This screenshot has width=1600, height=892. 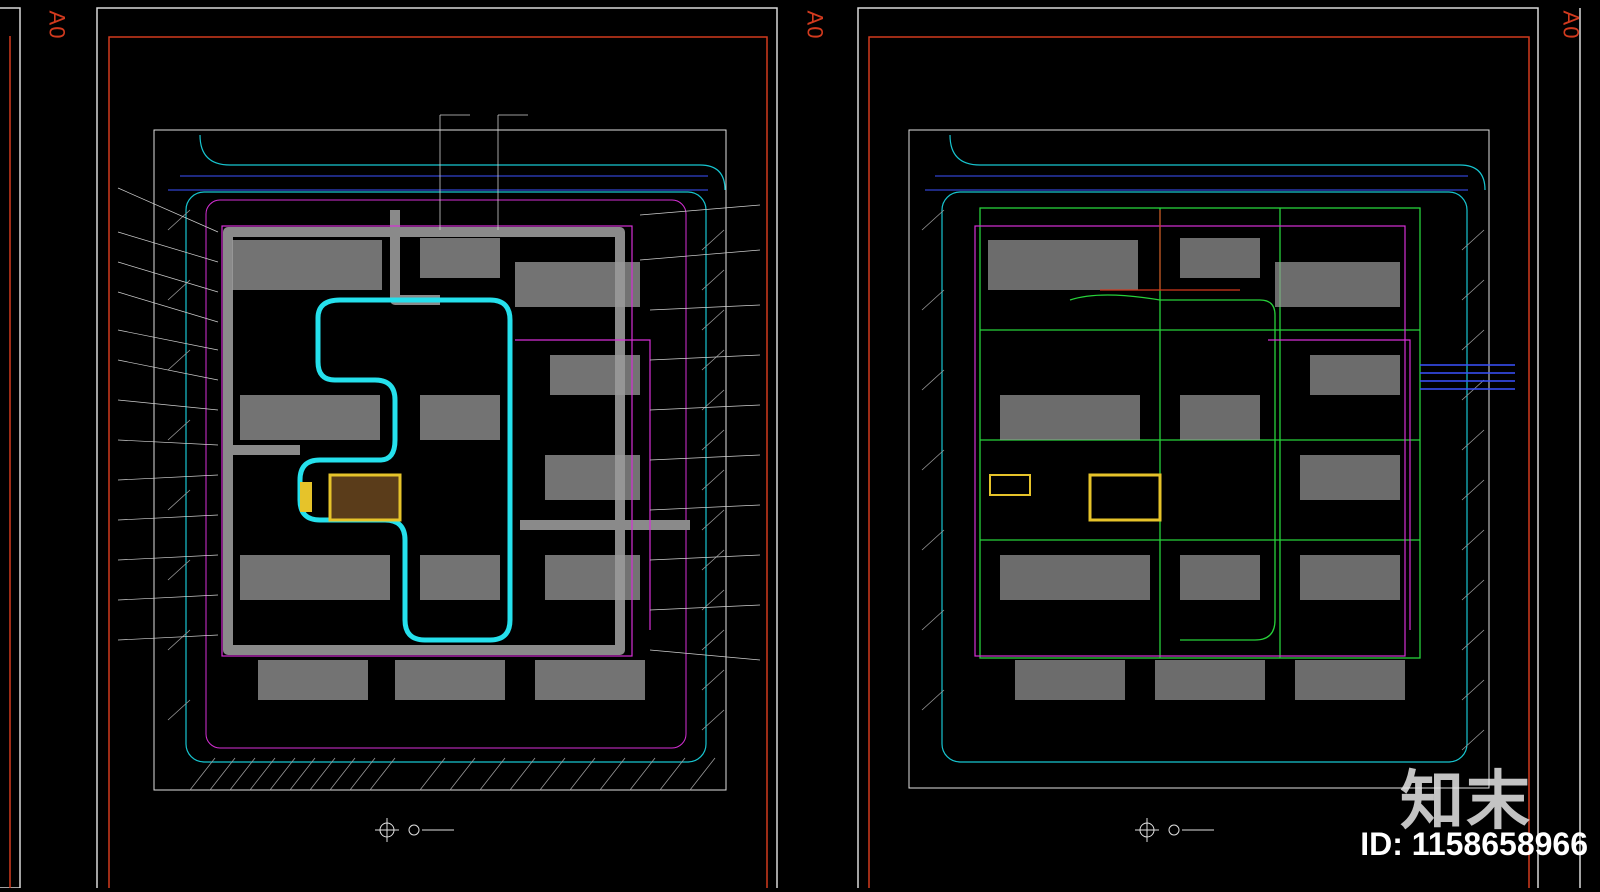 What do you see at coordinates (700, 432) in the screenshot?
I see `annotation-leaders-east` at bounding box center [700, 432].